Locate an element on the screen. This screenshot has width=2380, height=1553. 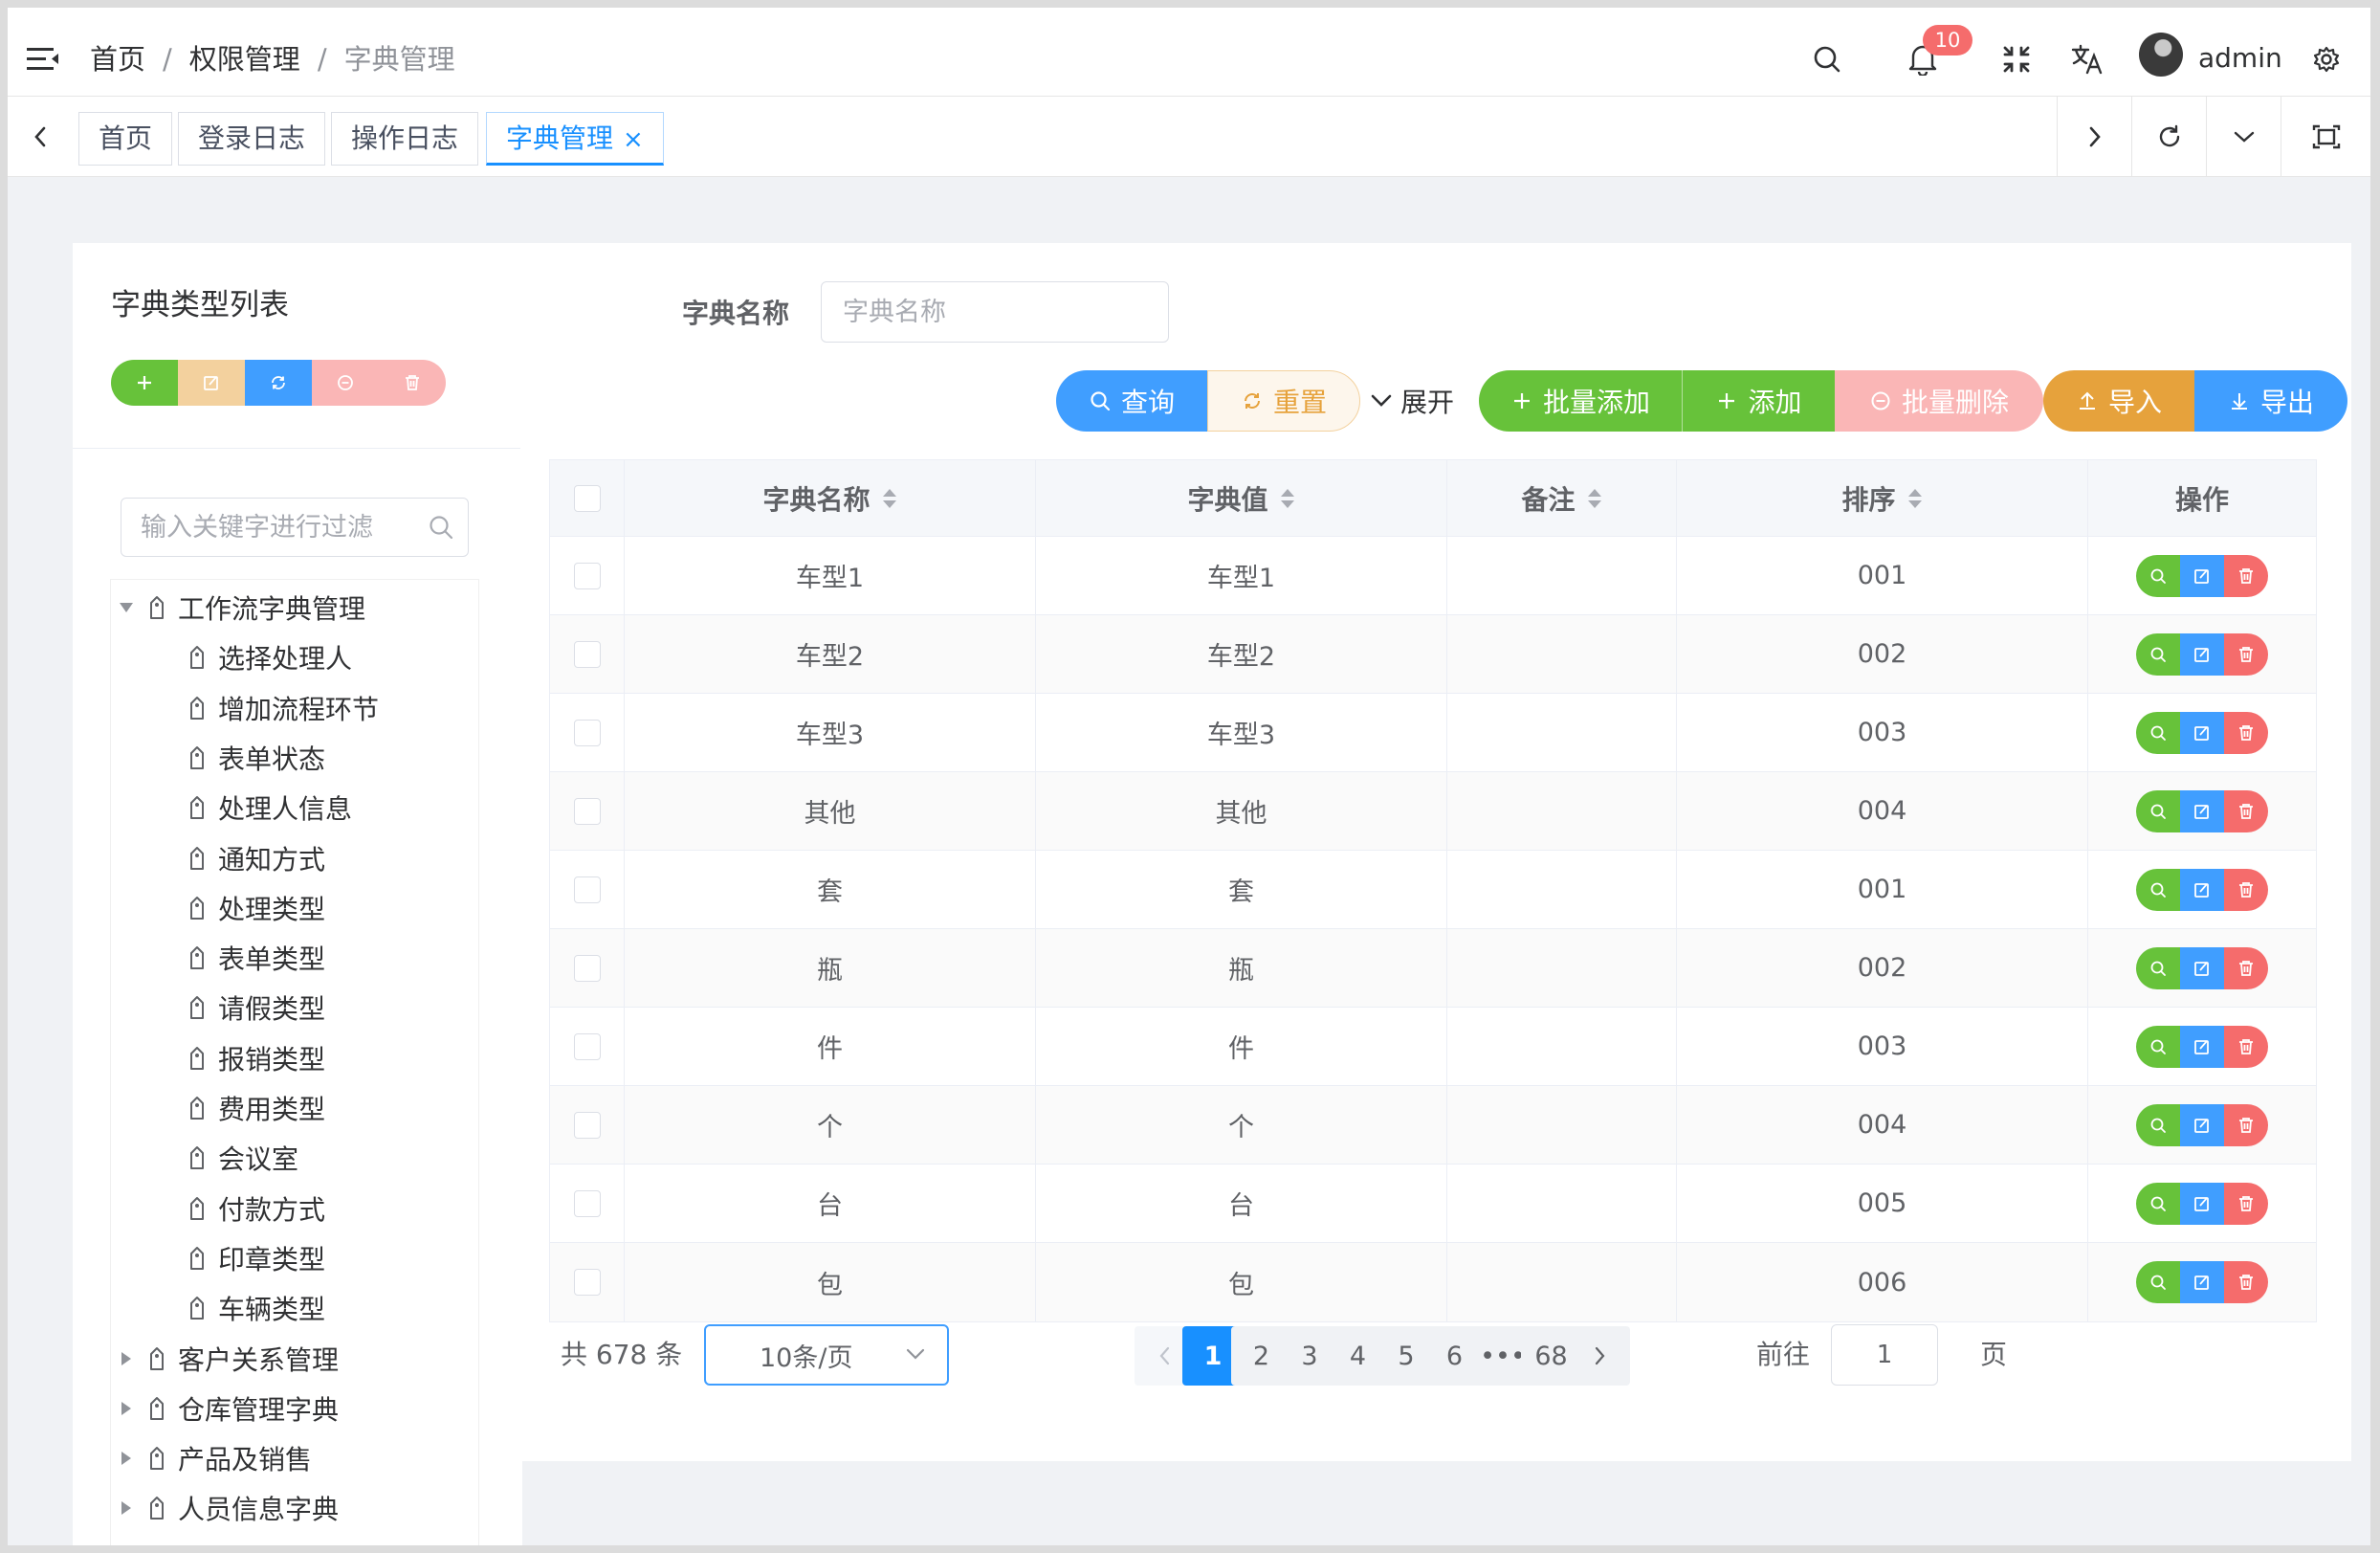
username: admin is located at coordinates (2240, 58).